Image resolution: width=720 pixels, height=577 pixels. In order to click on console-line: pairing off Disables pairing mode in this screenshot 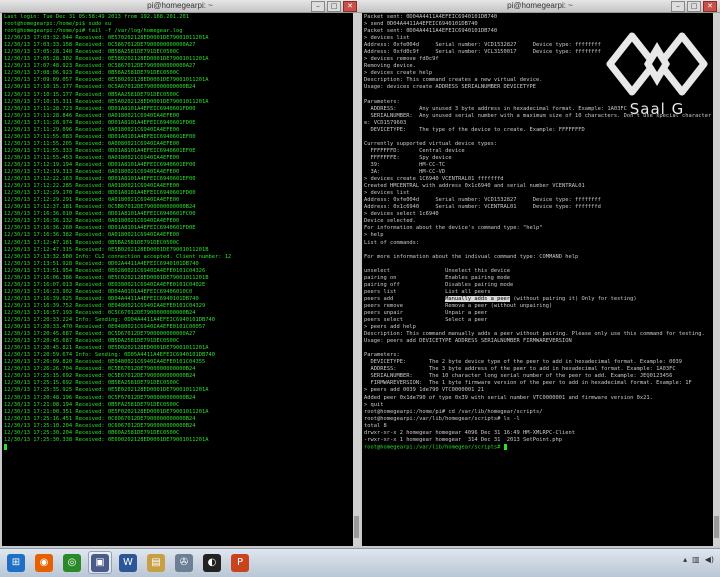, I will do `click(439, 284)`.